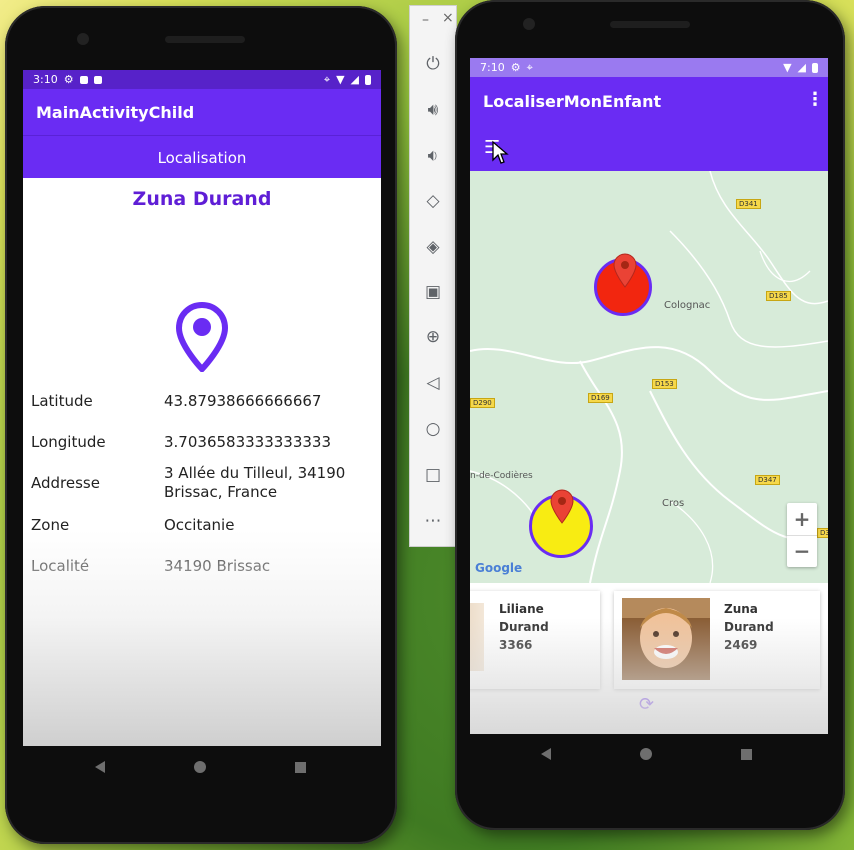 The width and height of the screenshot is (854, 850). Describe the element at coordinates (243, 401) in the screenshot. I see `latitude-value: 43.87938666666667` at that location.